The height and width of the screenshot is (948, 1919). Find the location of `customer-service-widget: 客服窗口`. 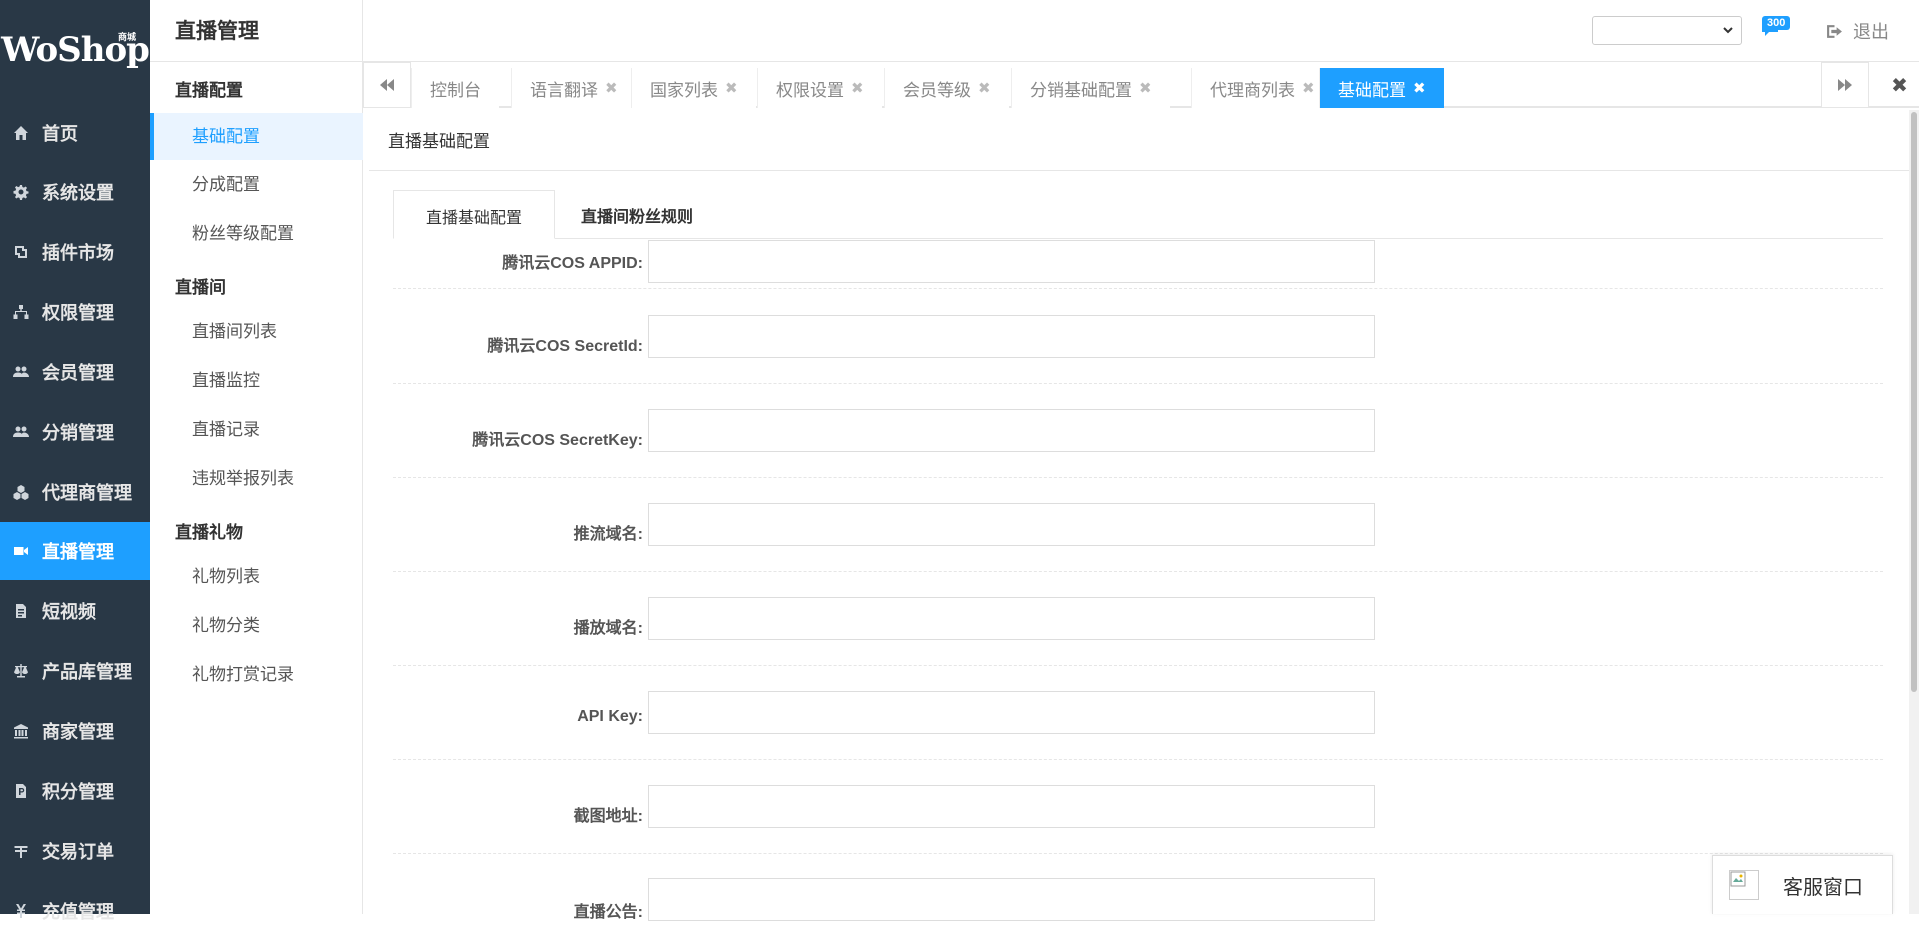

customer-service-widget: 客服窗口 is located at coordinates (1802, 884).